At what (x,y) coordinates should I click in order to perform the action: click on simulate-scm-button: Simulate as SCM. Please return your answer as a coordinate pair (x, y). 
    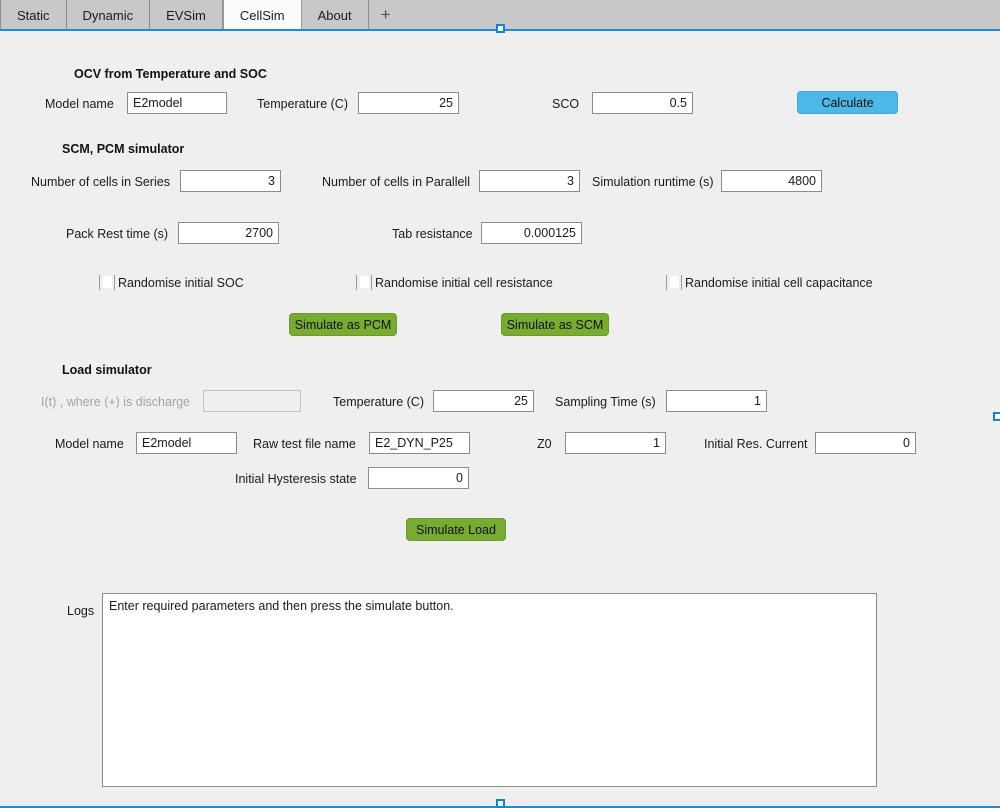
    Looking at the image, I should click on (555, 324).